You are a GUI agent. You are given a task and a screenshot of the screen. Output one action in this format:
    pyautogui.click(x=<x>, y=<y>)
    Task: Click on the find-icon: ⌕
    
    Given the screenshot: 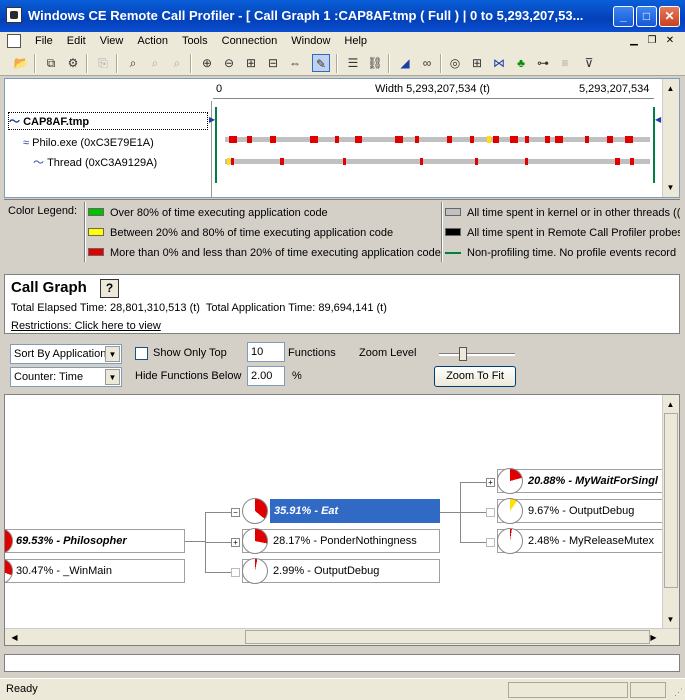 What is the action you would take?
    pyautogui.click(x=133, y=63)
    